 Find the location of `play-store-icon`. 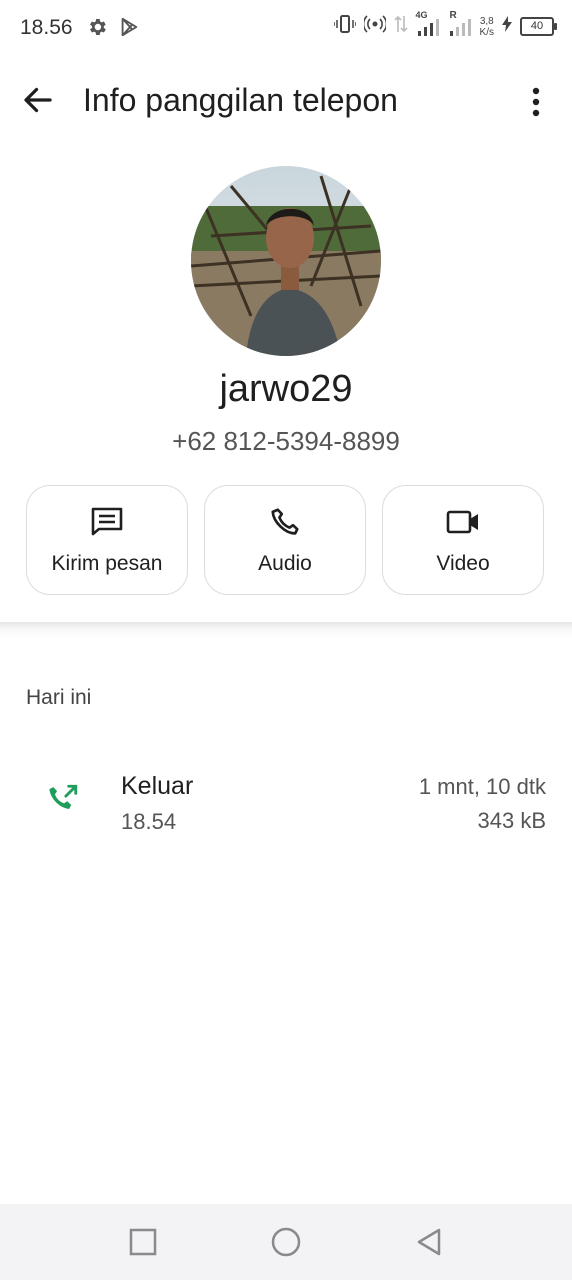

play-store-icon is located at coordinates (129, 29).